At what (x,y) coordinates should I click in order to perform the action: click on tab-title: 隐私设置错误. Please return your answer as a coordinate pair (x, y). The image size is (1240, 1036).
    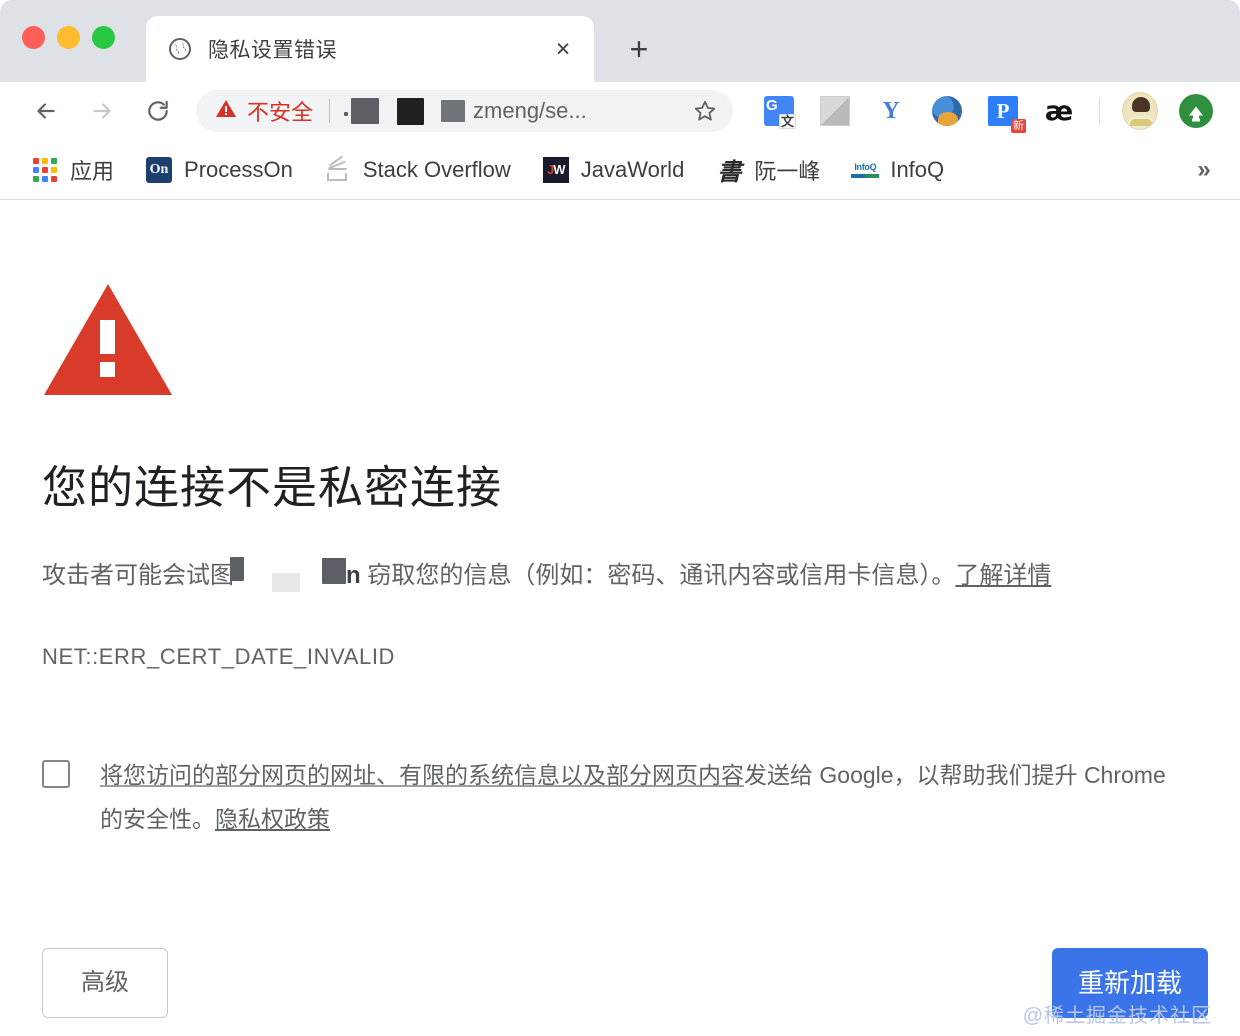
    Looking at the image, I should click on (272, 50).